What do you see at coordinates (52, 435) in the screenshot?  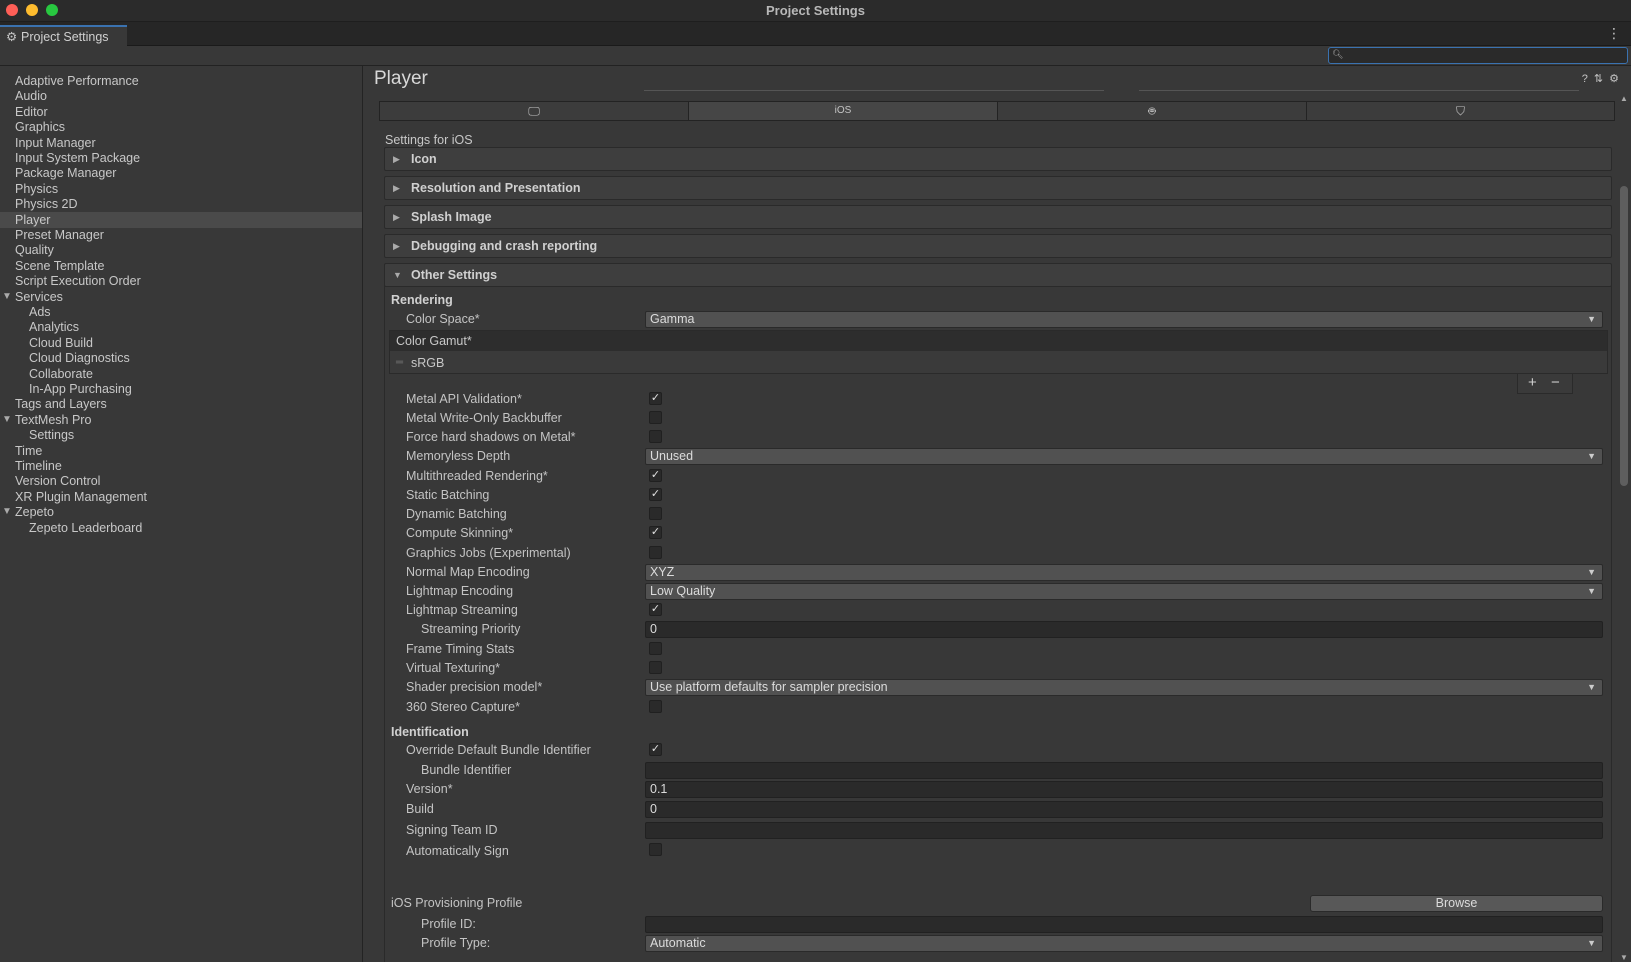 I see `sidebar-item-label: Settings` at bounding box center [52, 435].